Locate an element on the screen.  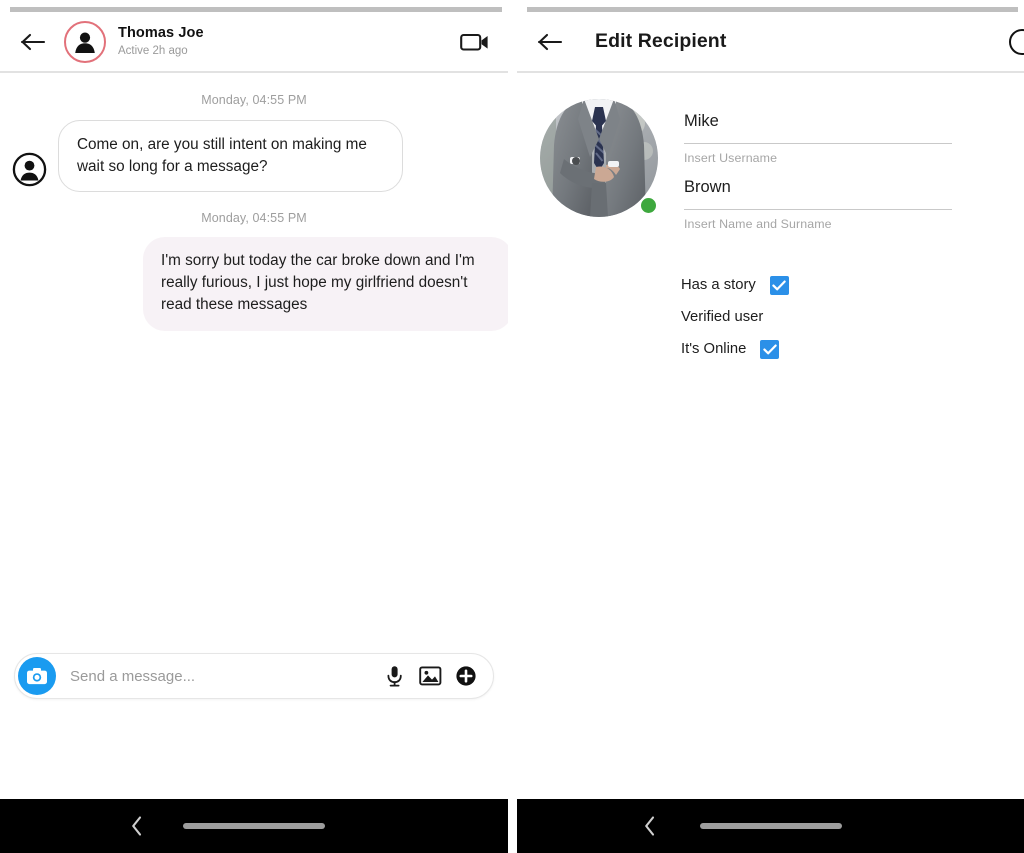
option-row-its-online: It's Online is located at coordinates (852, 349).